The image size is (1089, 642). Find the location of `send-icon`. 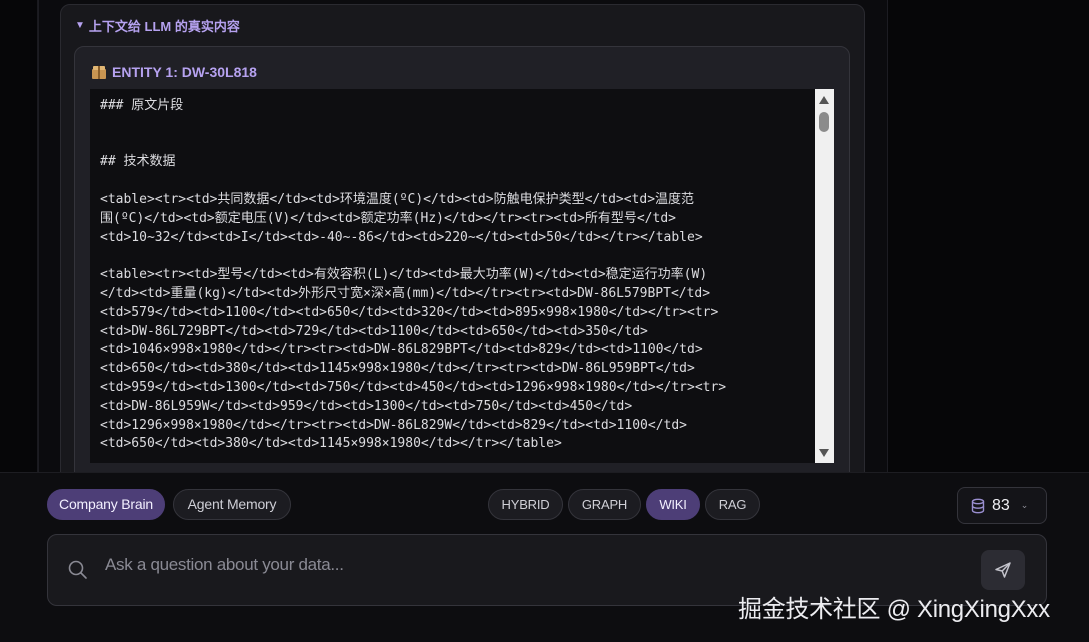

send-icon is located at coordinates (1003, 570).